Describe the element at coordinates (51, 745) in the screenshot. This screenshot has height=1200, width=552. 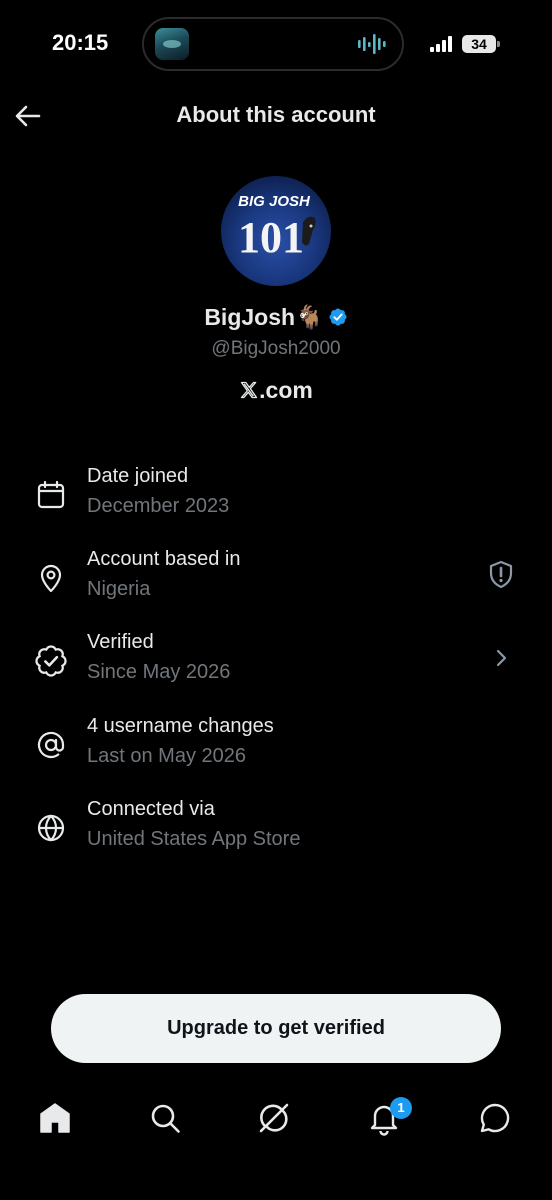
I see `at-sign-icon` at that location.